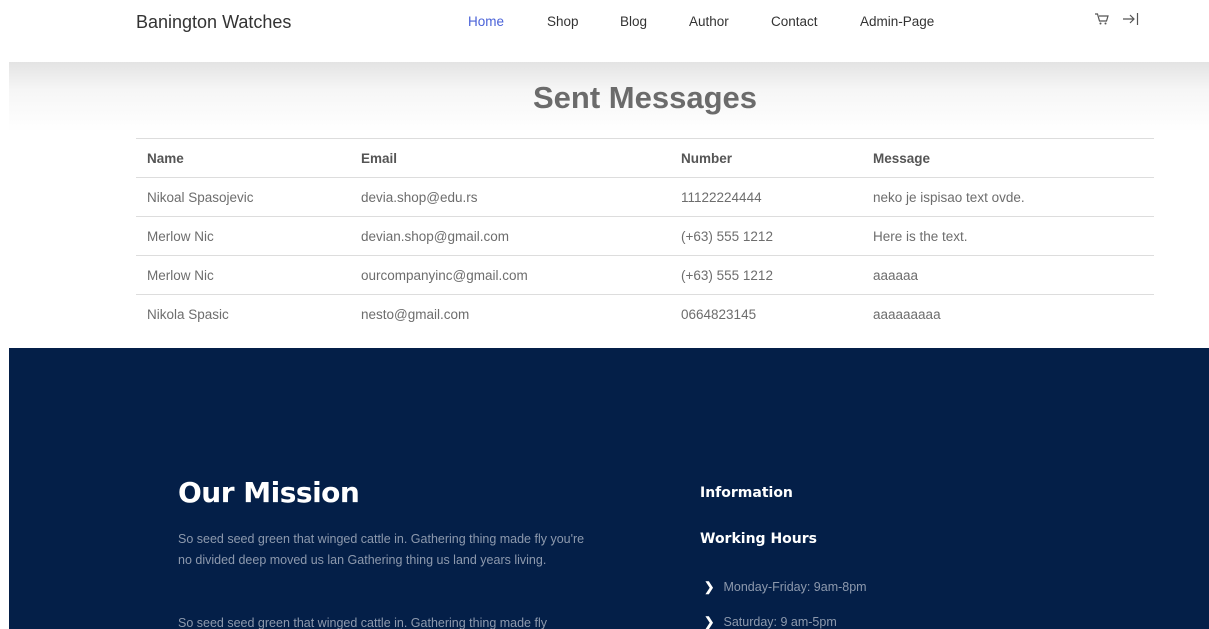  Describe the element at coordinates (907, 314) in the screenshot. I see `cell-message: aaaaaaaaa` at that location.